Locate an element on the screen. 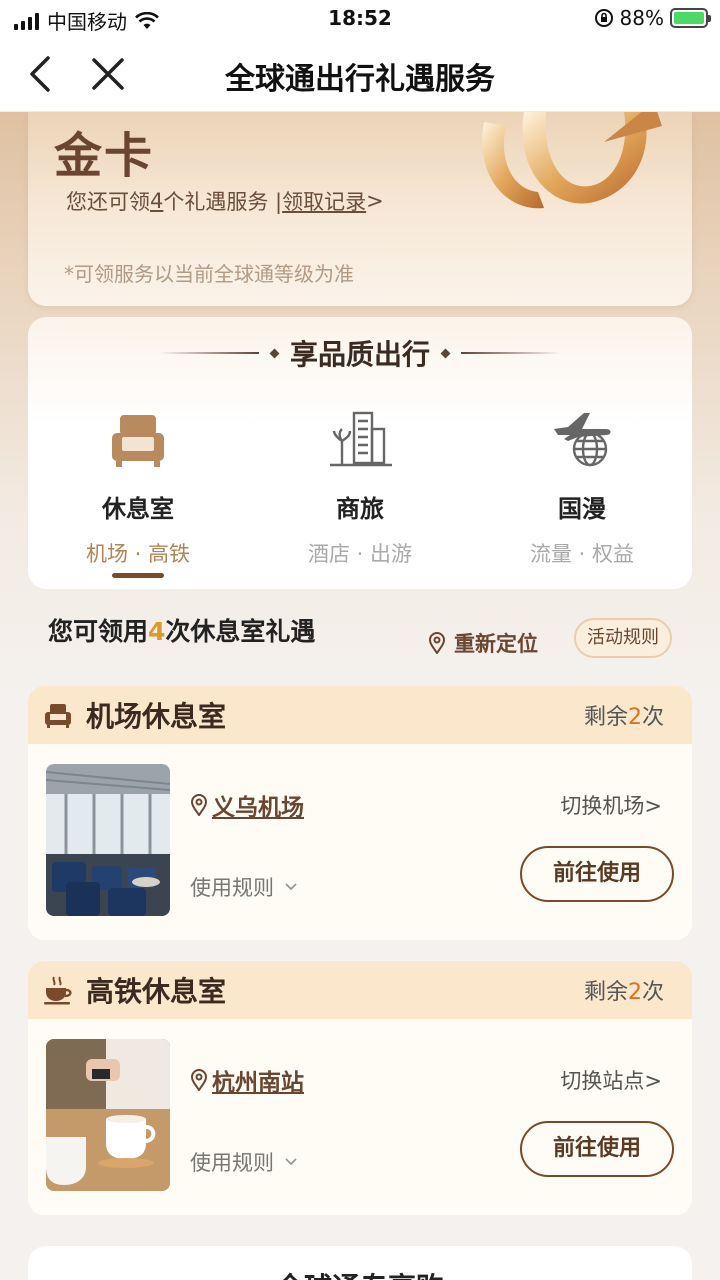  switch-airport-link: 切换机场> is located at coordinates (611, 805).